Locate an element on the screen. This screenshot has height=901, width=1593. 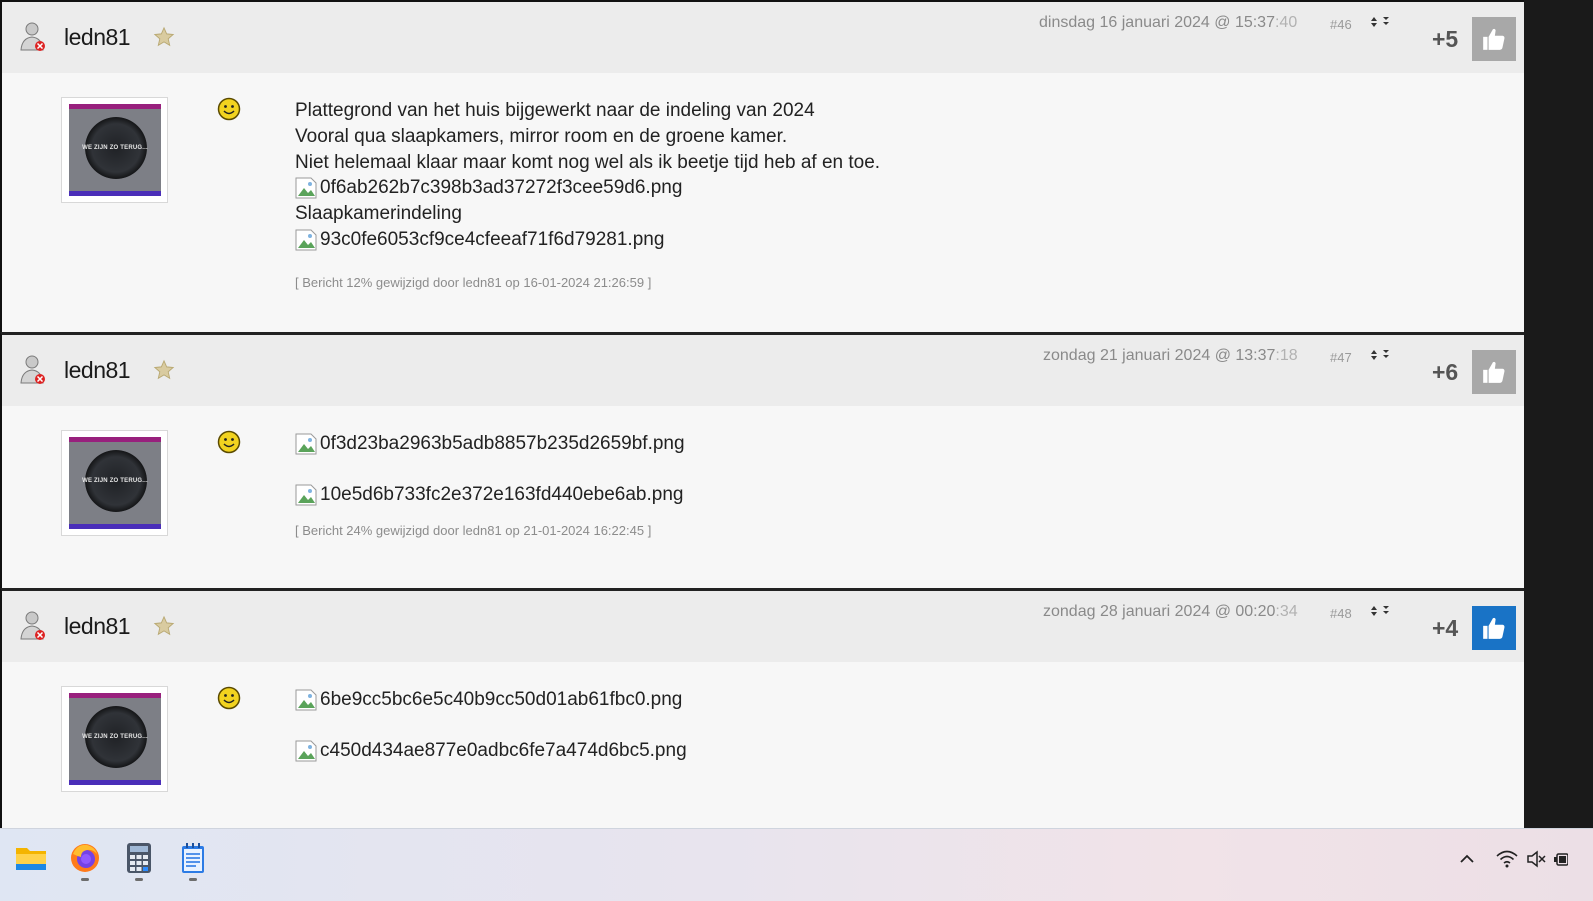
embedded-image: c450d434ae877e0adbc6fe7a474d6bc5.png is located at coordinates (491, 751).